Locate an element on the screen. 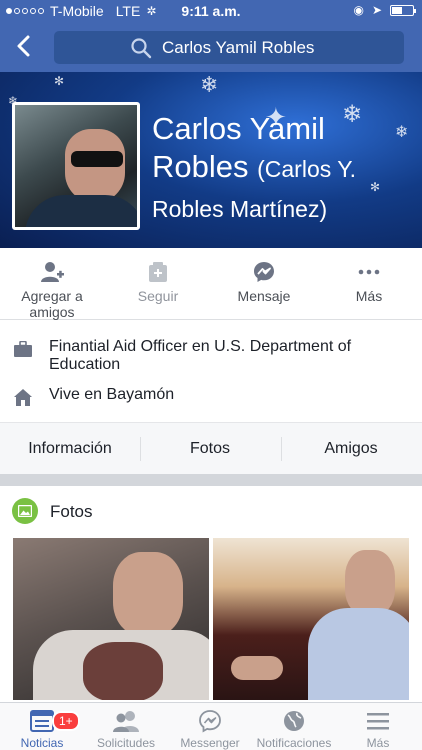  profile-actions: Agregar a amigos Seguir Mensaje Más is located at coordinates (211, 284).